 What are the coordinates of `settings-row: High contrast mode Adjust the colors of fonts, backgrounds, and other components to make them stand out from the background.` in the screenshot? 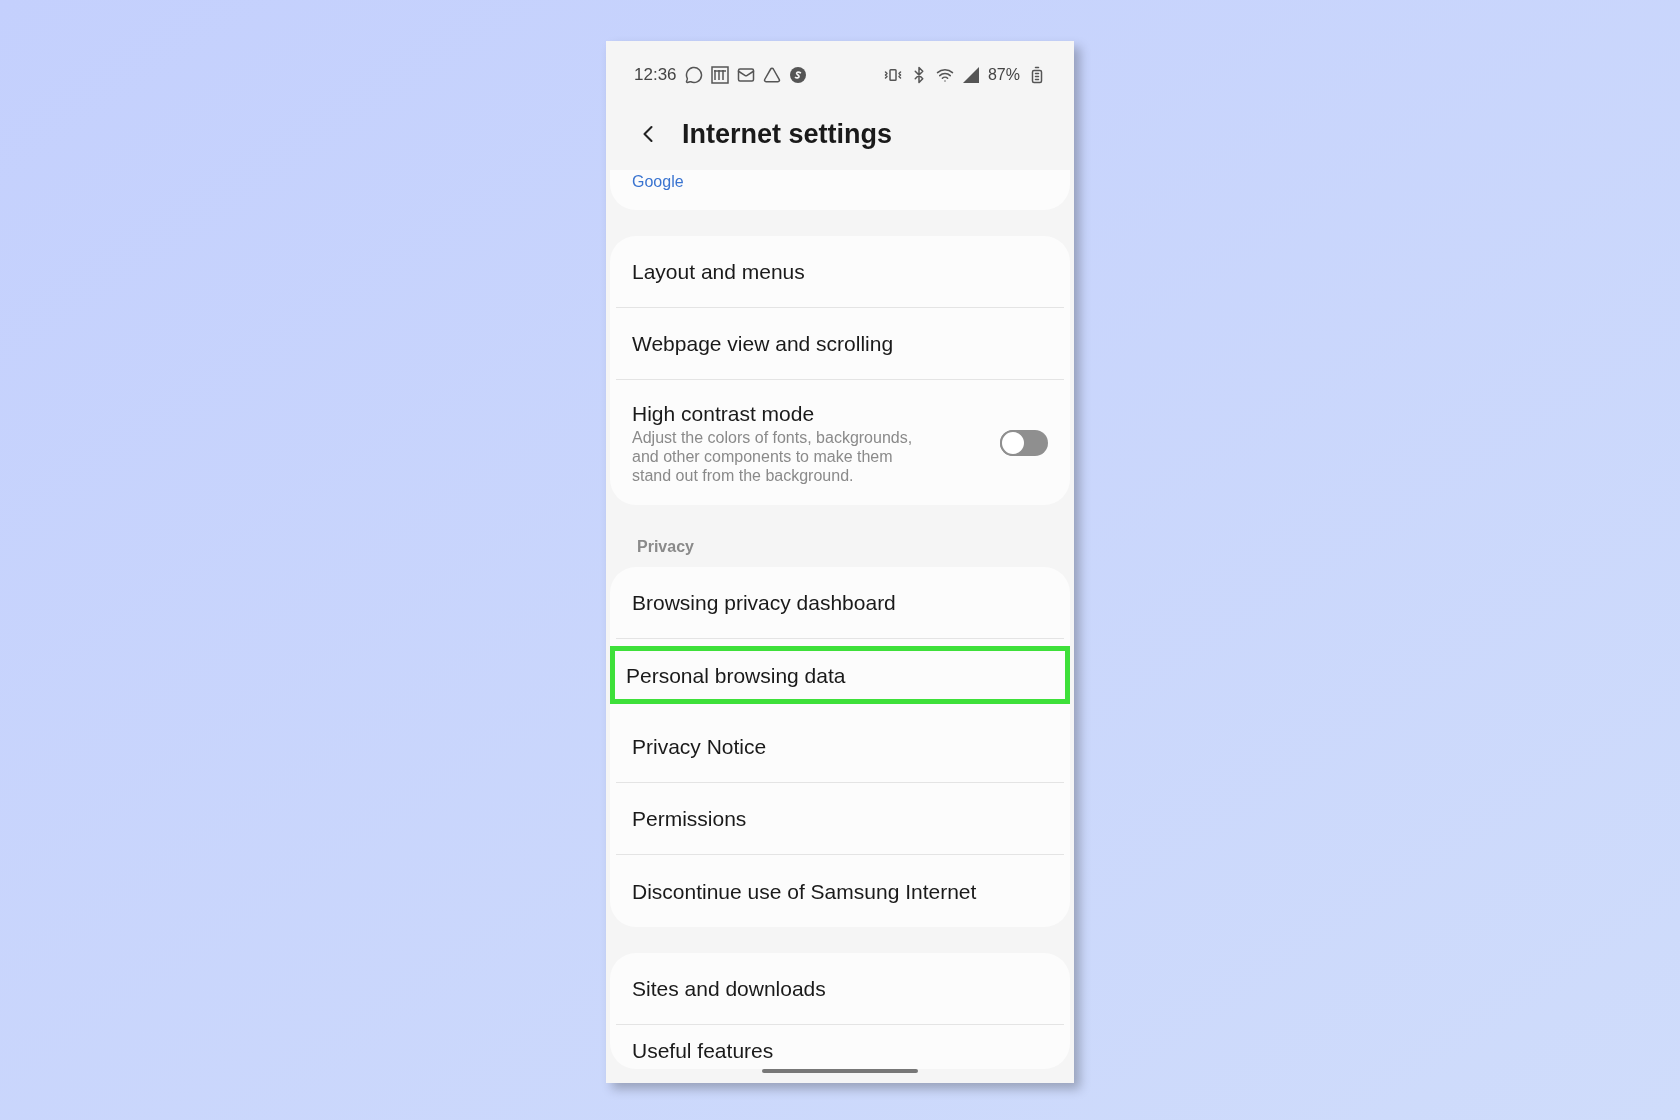 It's located at (840, 443).